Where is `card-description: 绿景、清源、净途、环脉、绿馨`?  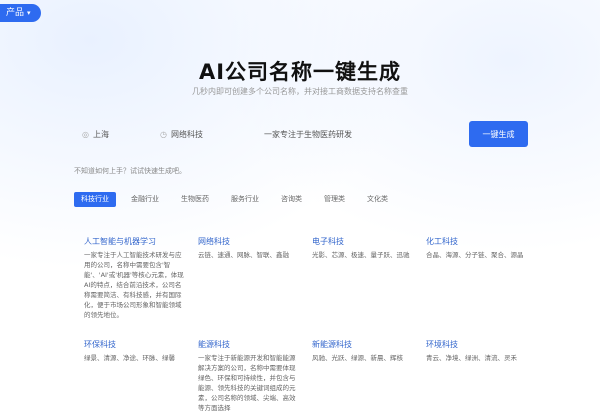
card-description: 绿景、清源、净途、环脉、绿馨 is located at coordinates (129, 358).